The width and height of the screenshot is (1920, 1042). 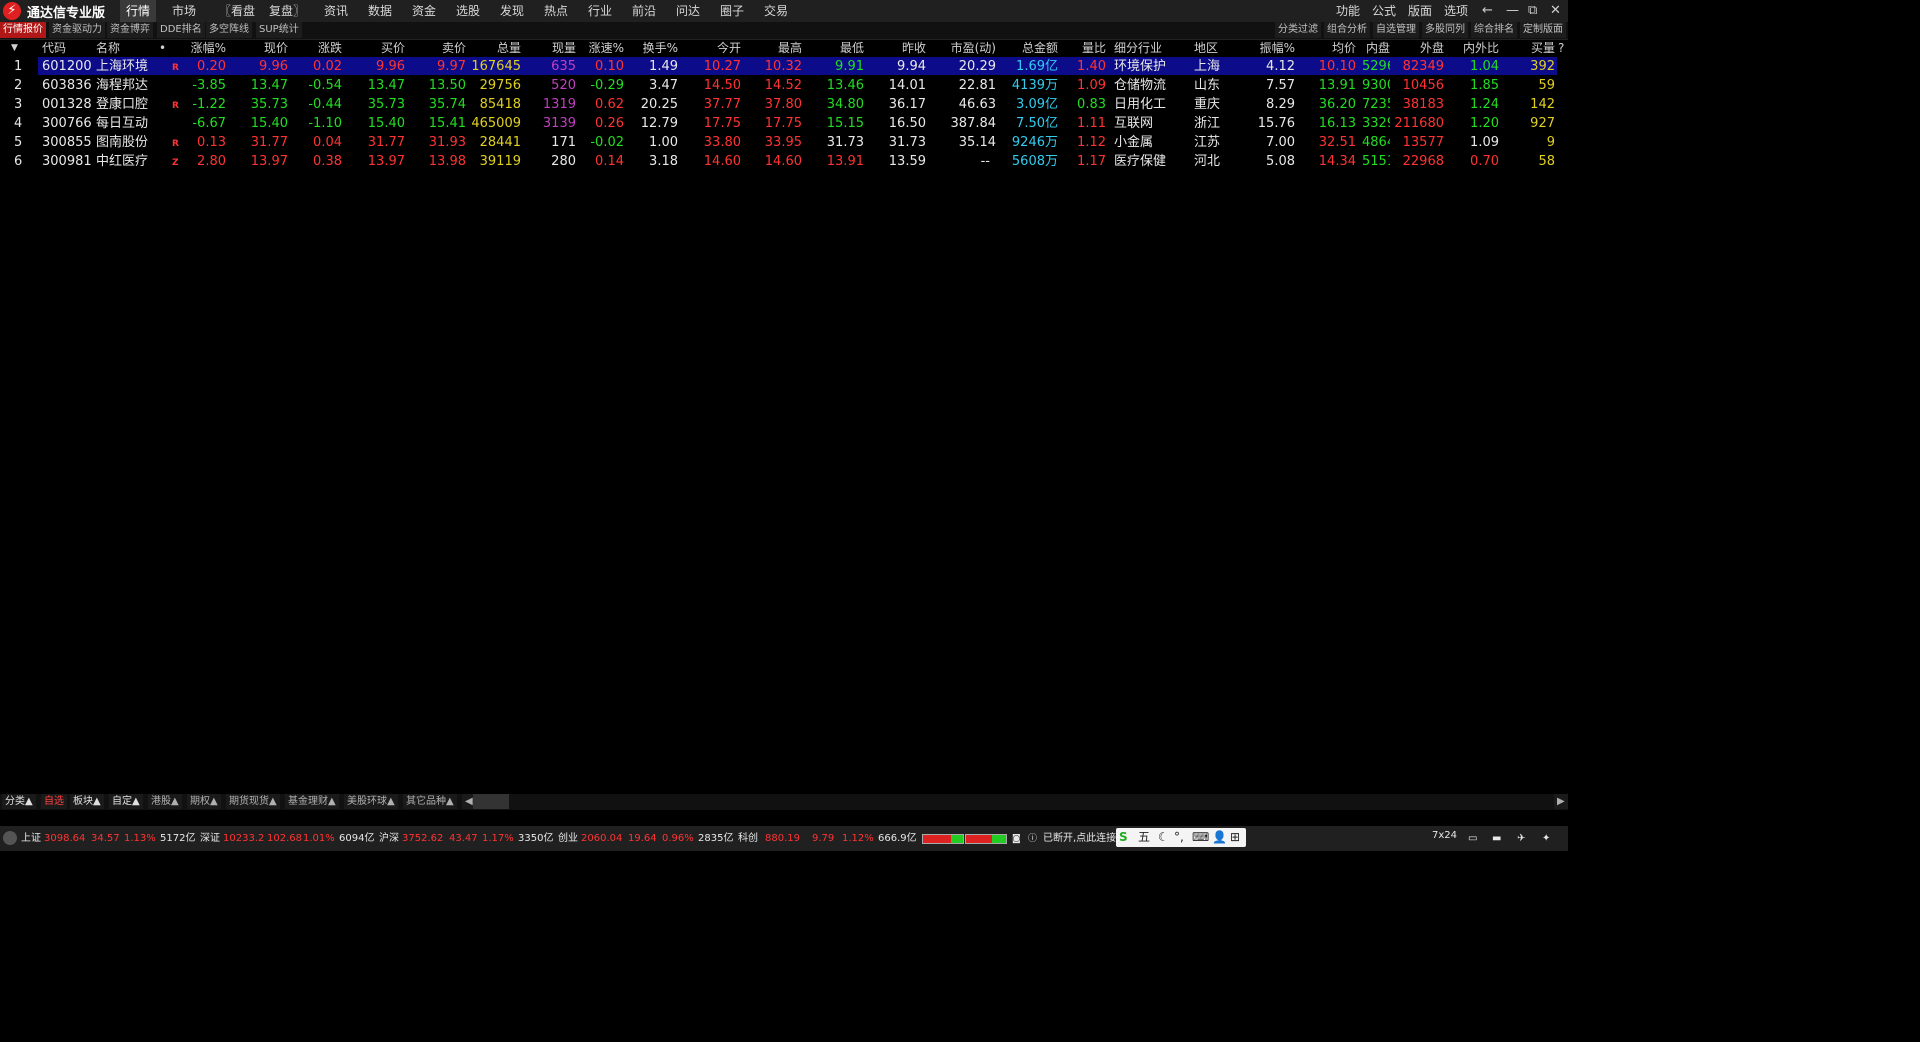 I want to click on col-header-io-ratio: 内外比, so click(x=1476, y=48).